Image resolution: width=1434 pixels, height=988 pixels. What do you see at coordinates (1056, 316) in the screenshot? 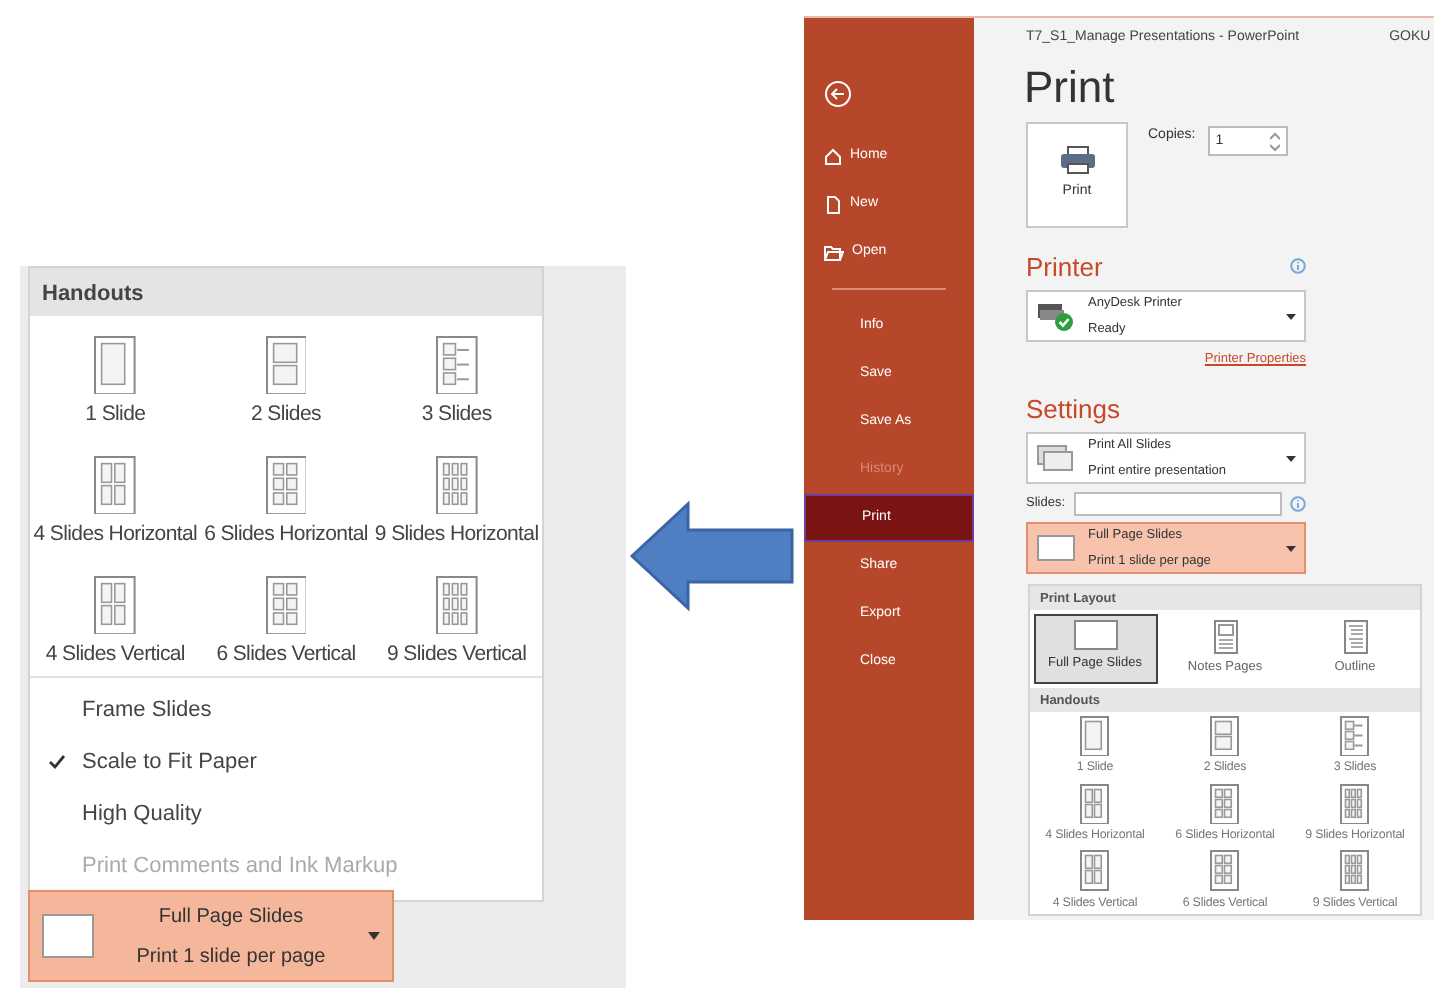
I see `printer-ready-icon` at bounding box center [1056, 316].